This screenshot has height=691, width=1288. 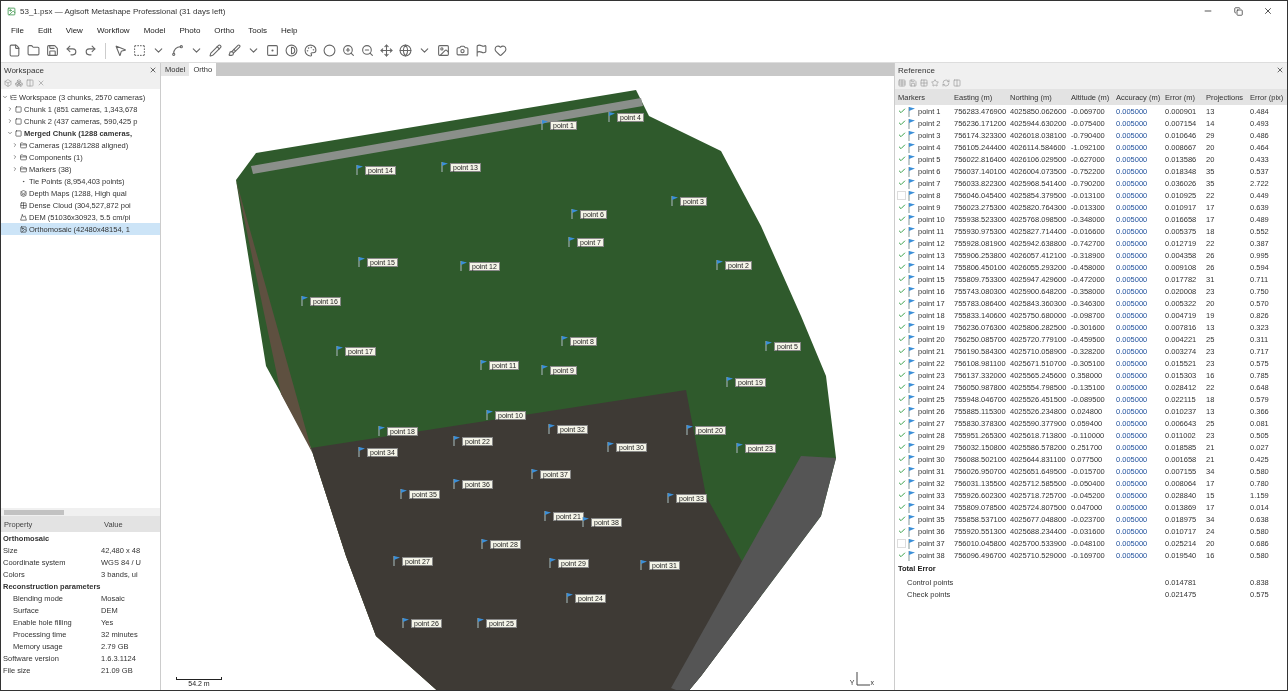 What do you see at coordinates (74, 30) in the screenshot?
I see `menu-item: View` at bounding box center [74, 30].